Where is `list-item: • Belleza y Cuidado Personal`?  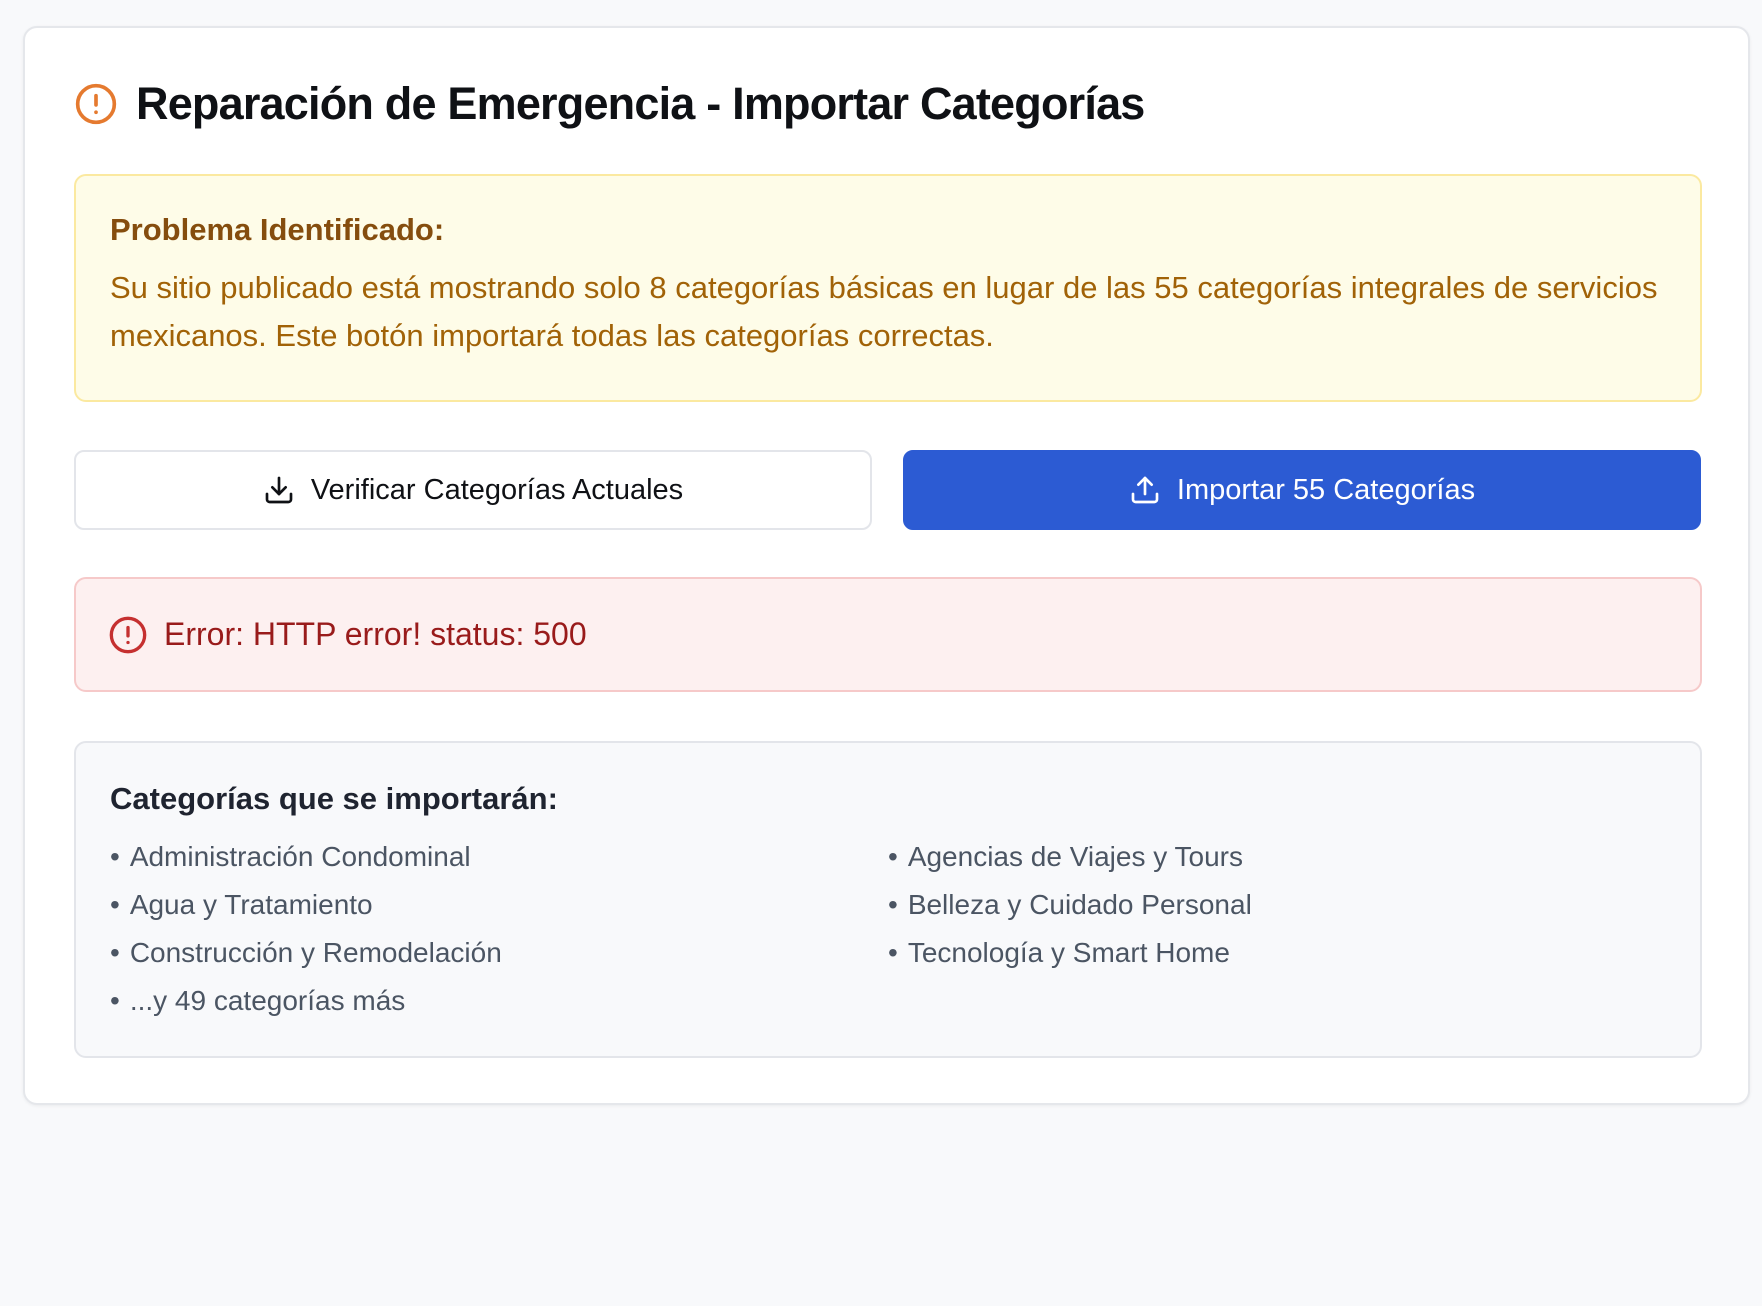 list-item: • Belleza y Cuidado Personal is located at coordinates (1070, 904).